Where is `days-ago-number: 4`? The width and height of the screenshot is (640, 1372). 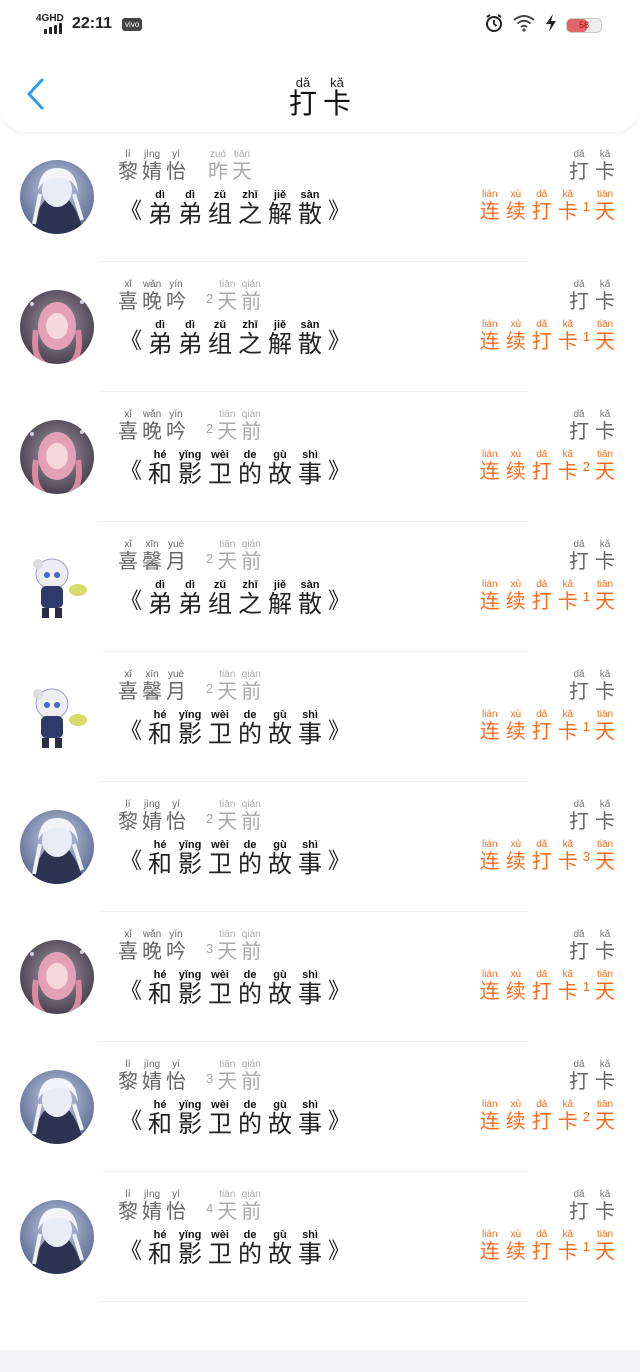
days-ago-number: 4 is located at coordinates (210, 1208).